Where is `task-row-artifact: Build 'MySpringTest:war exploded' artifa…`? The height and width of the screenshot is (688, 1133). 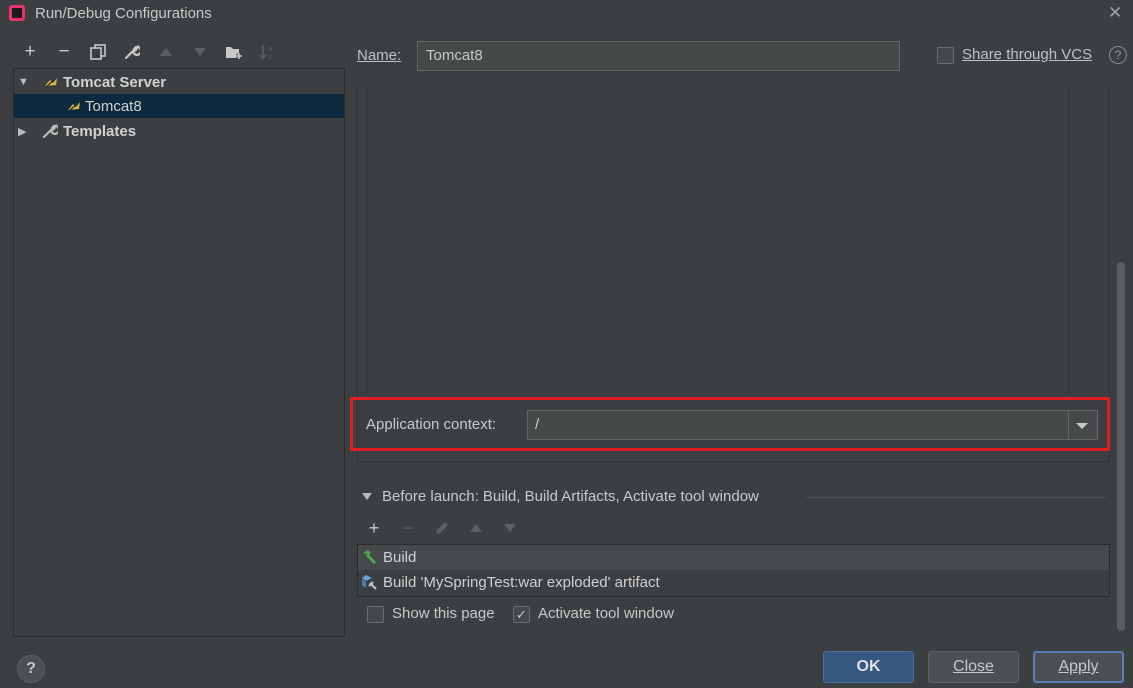
task-row-artifact: Build 'MySpringTest:war exploded' artifa… is located at coordinates (733, 582).